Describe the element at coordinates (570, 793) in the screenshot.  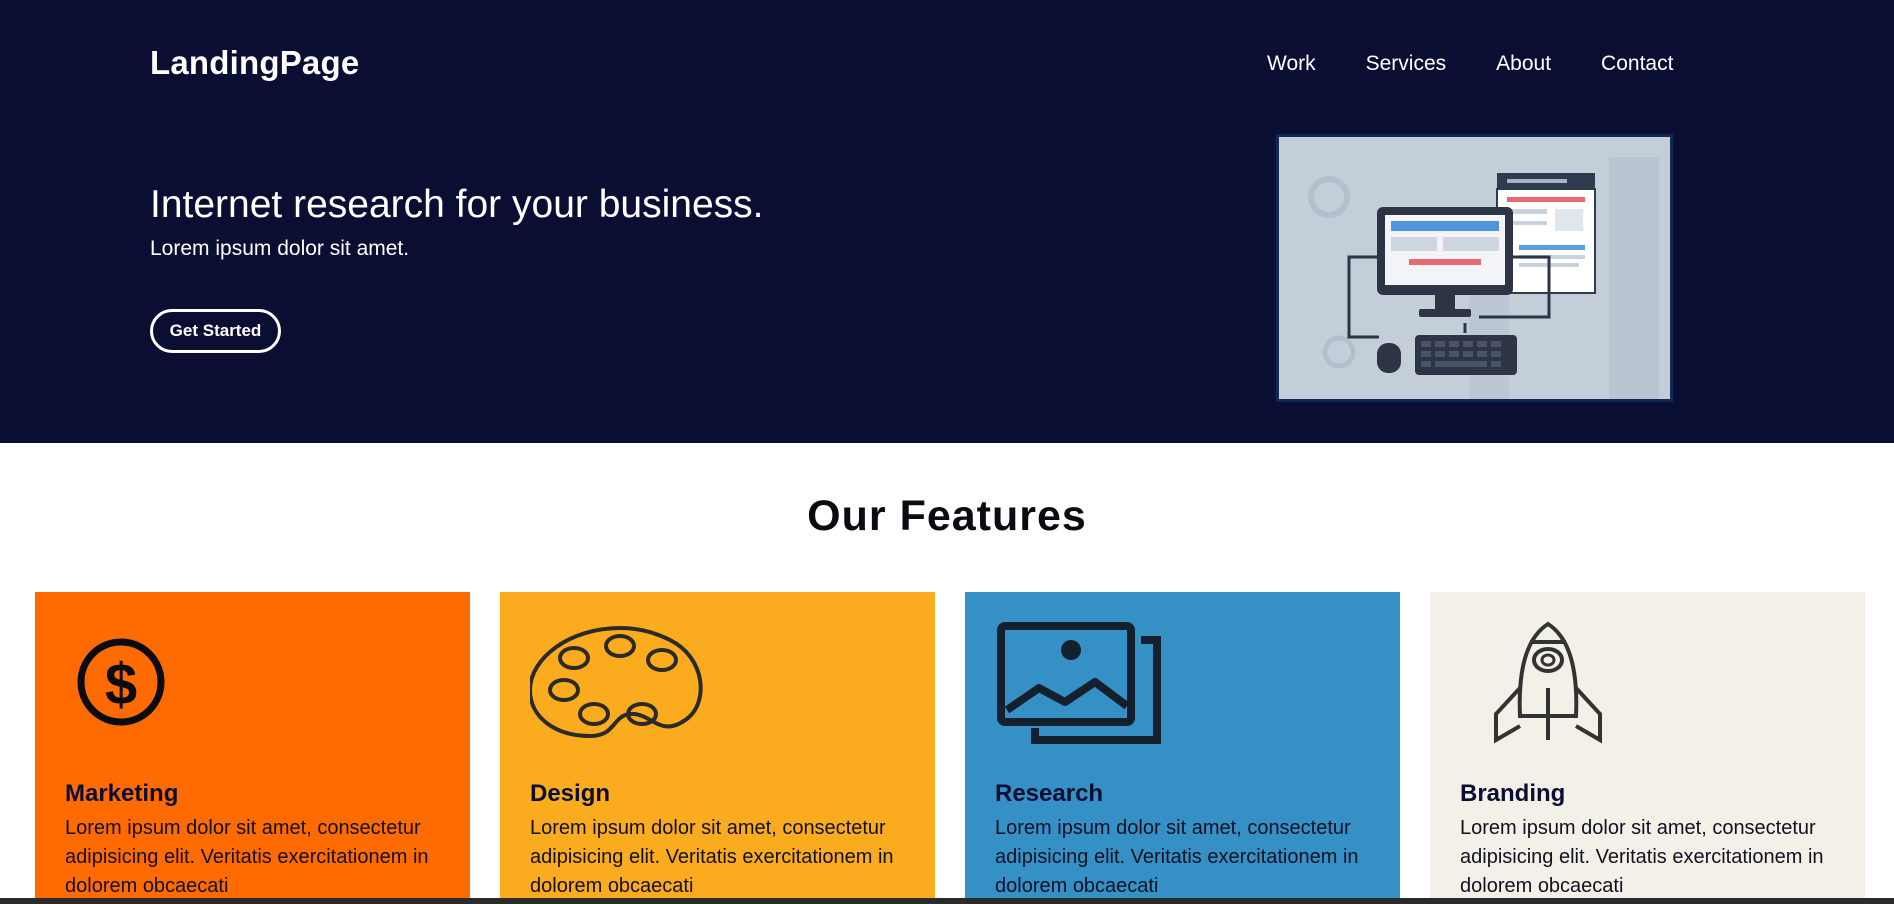
I see `feature-card-title: Design` at that location.